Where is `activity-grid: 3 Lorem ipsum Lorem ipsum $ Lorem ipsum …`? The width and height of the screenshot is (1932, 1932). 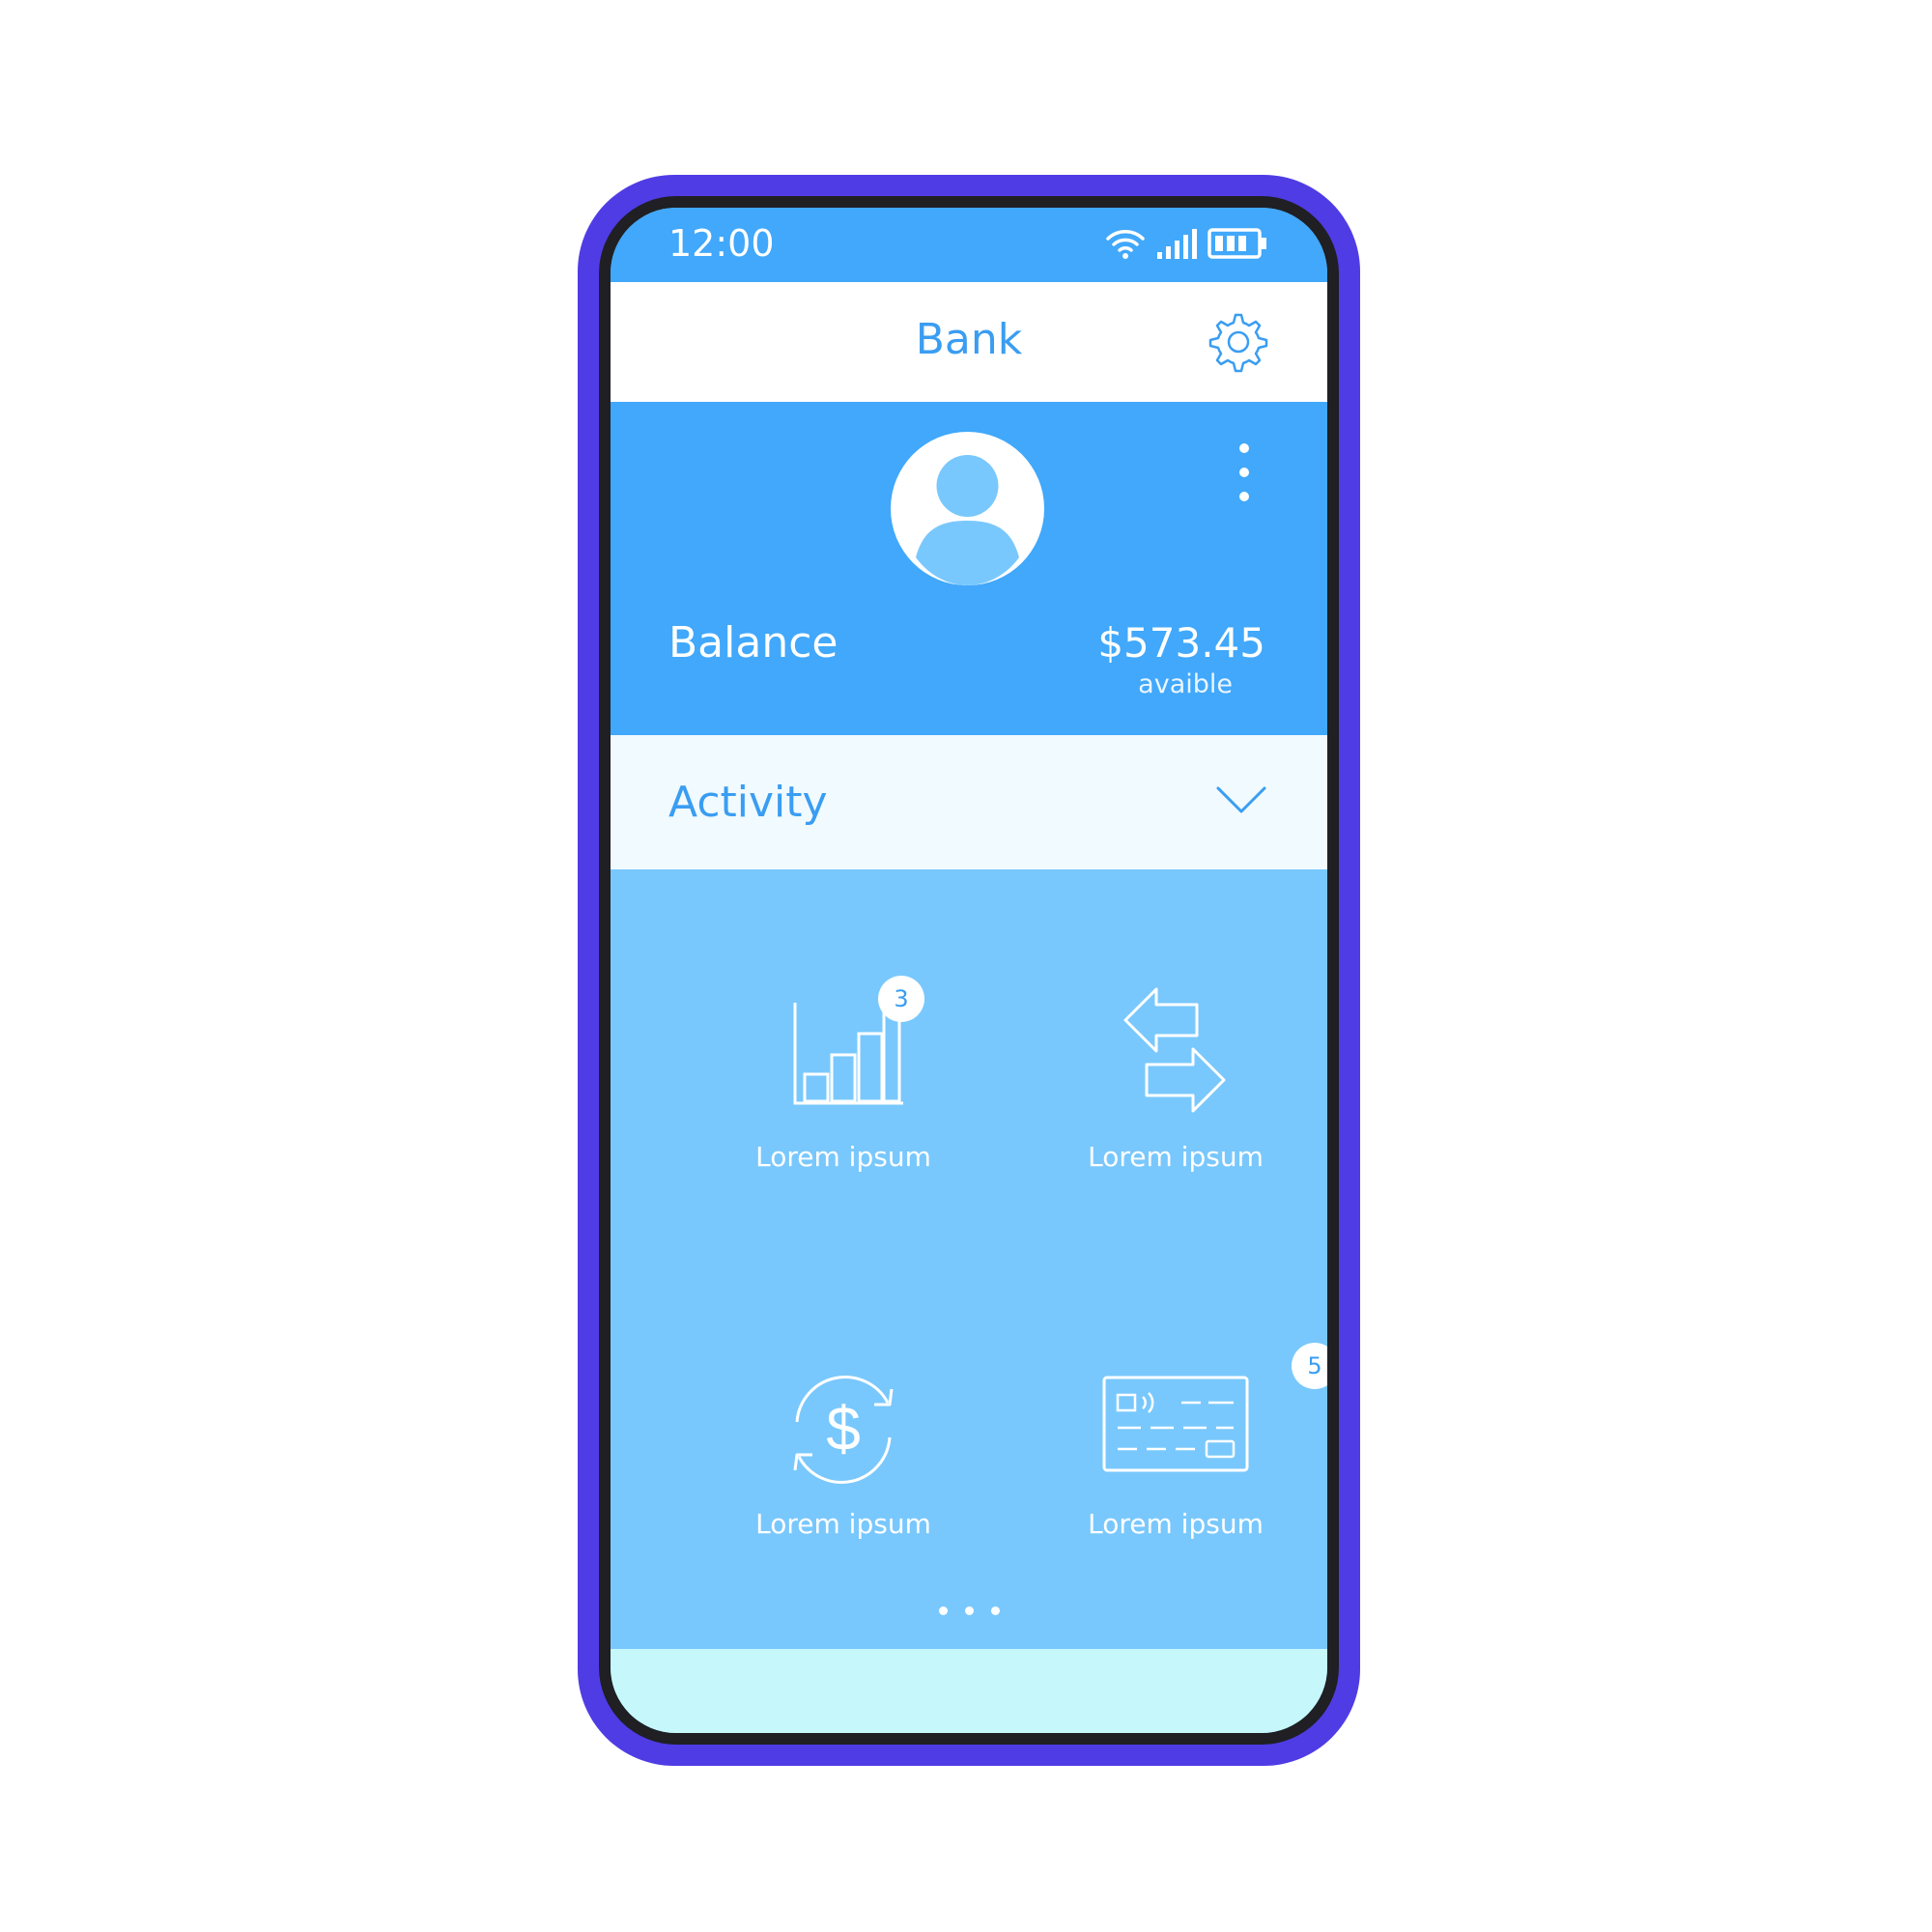 activity-grid: 3 Lorem ipsum Lorem ipsum $ Lorem ipsum … is located at coordinates (969, 1259).